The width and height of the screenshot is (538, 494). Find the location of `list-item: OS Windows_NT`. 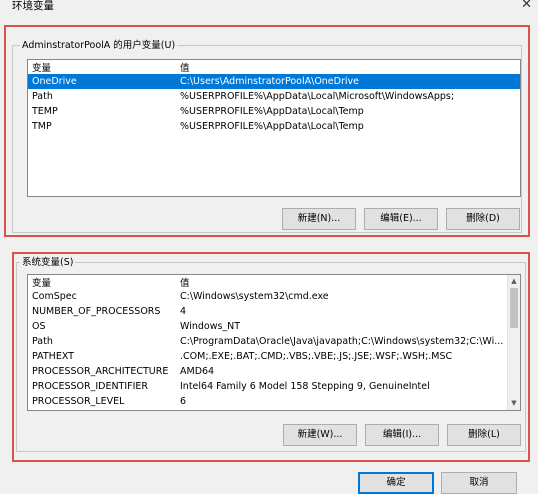

list-item: OS Windows_NT is located at coordinates (267, 326).